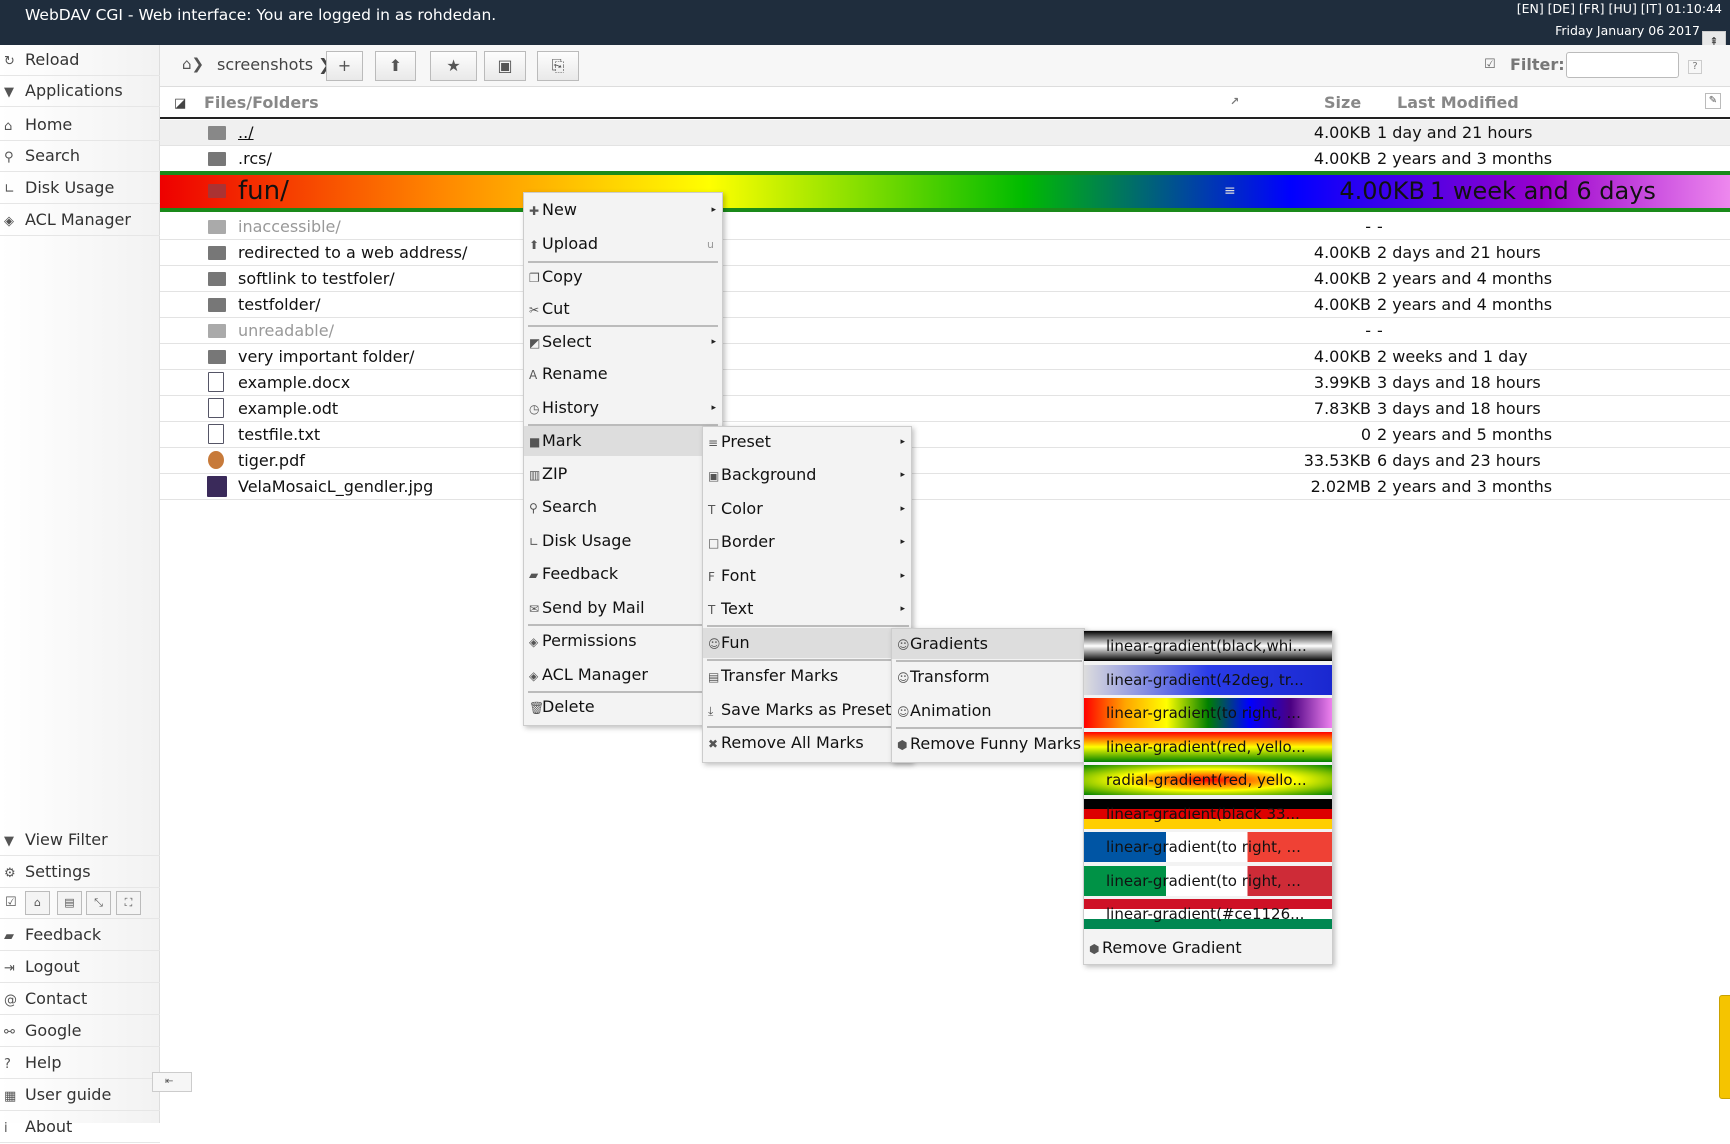  I want to click on filter-checkbox: ☑, so click(1490, 64).